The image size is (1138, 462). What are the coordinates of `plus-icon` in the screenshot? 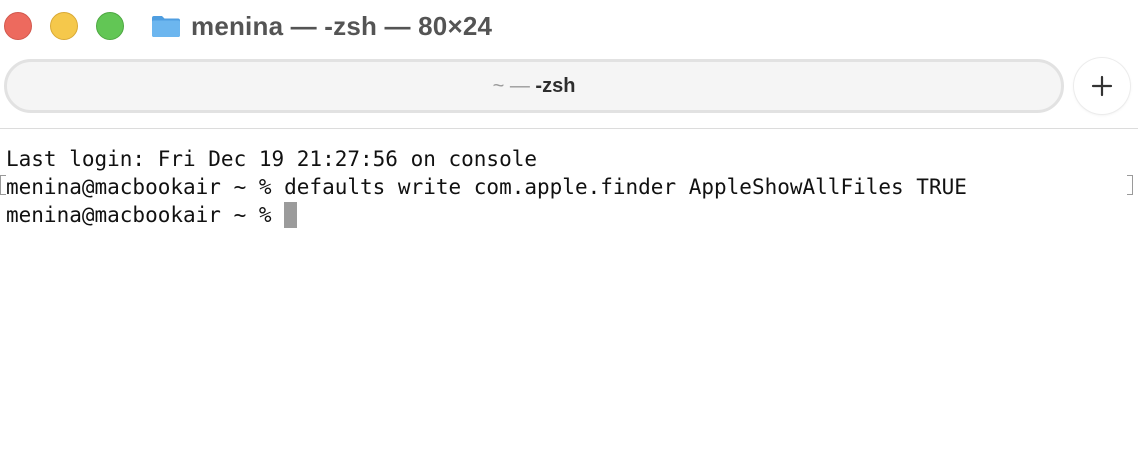 It's located at (1102, 86).